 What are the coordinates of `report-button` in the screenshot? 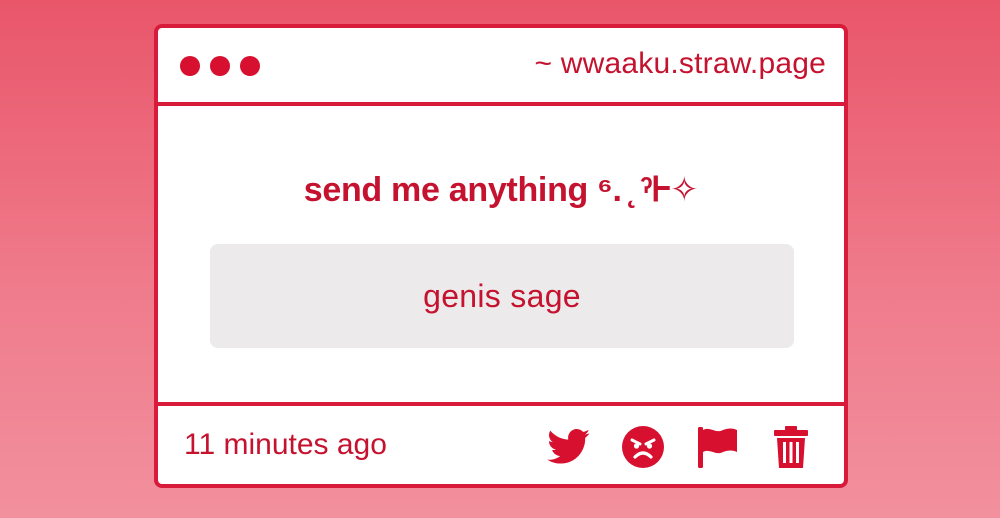 It's located at (717, 447).